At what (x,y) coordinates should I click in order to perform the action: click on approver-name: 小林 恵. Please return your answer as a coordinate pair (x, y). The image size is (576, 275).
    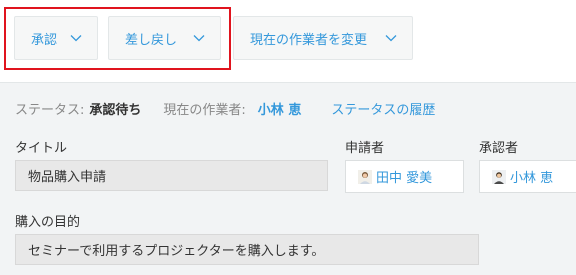
    Looking at the image, I should click on (532, 178).